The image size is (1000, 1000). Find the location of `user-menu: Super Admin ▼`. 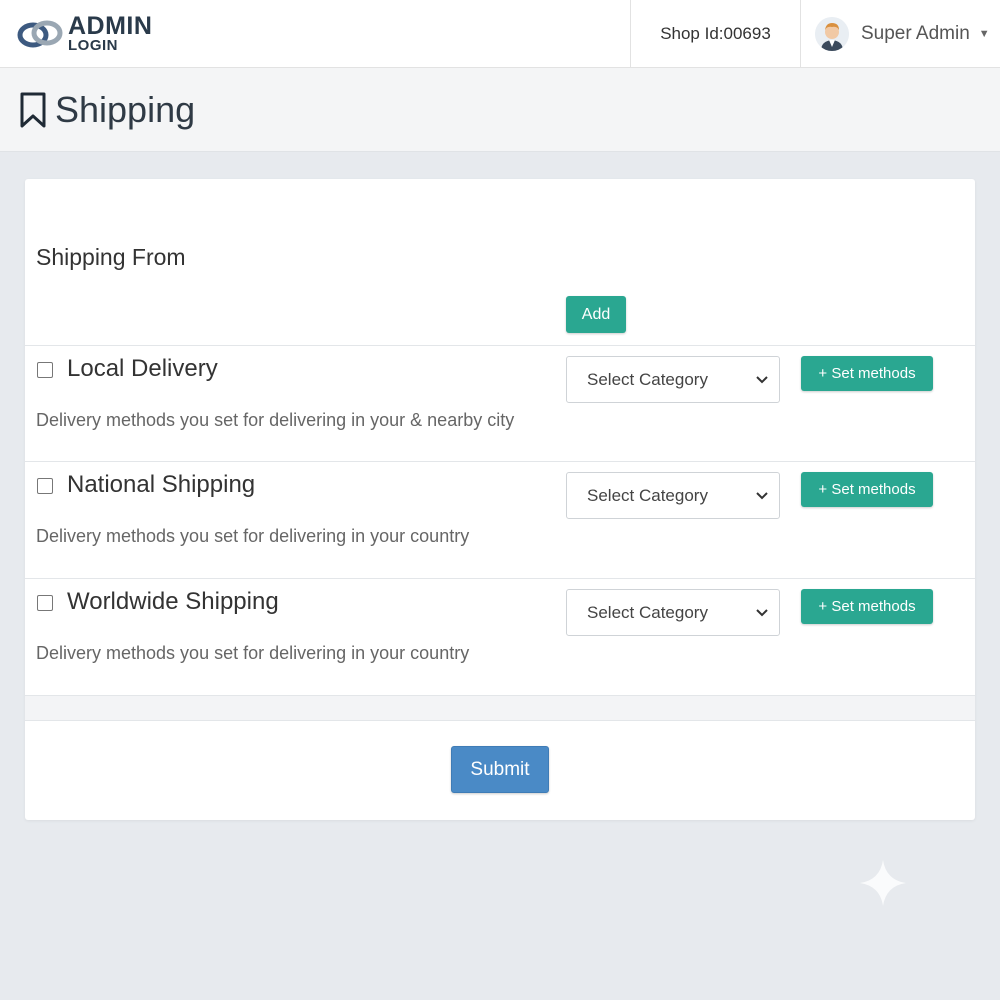

user-menu: Super Admin ▼ is located at coordinates (900, 33).